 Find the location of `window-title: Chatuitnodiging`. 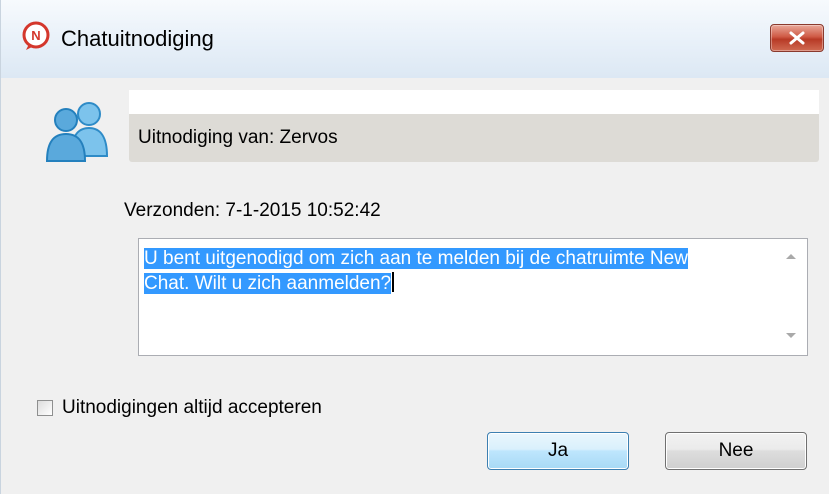

window-title: Chatuitnodiging is located at coordinates (137, 38).